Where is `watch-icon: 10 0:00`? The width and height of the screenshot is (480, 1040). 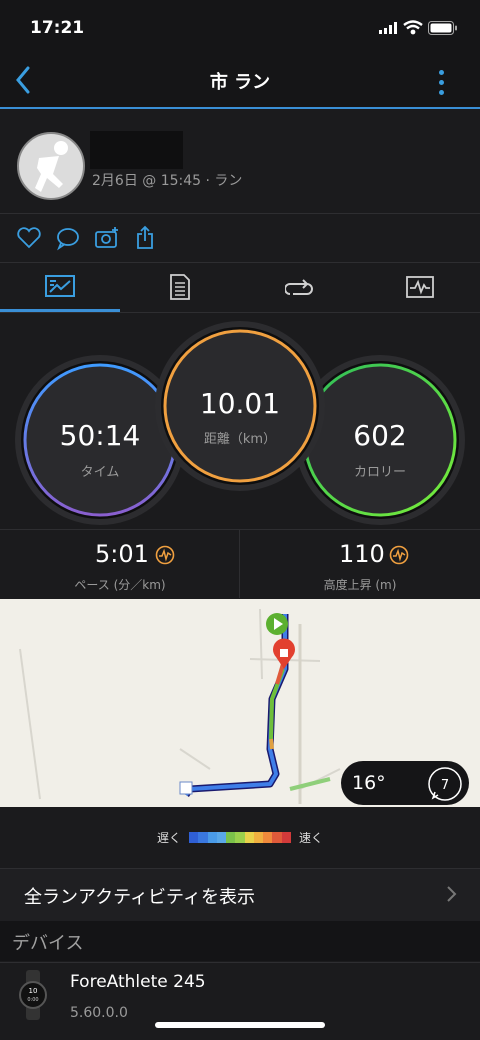 watch-icon: 10 0:00 is located at coordinates (33, 995).